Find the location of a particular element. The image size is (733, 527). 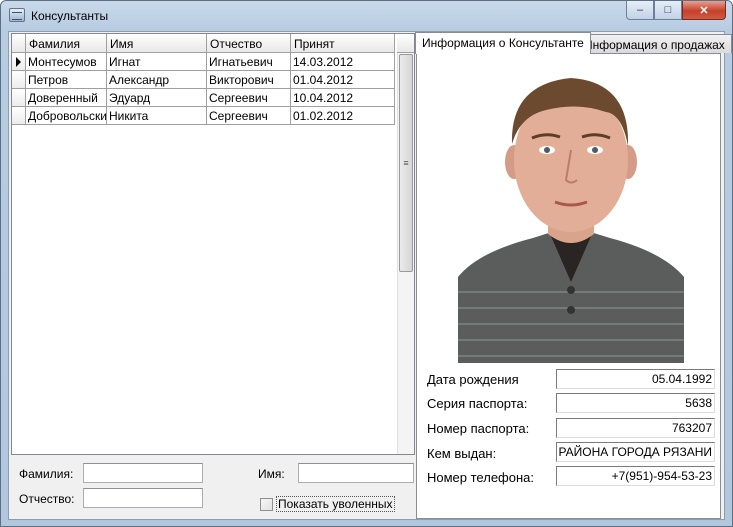

issued-by-field: ГО РАЙОНА ГОРОДА РЯЗАНИ is located at coordinates (635, 452).